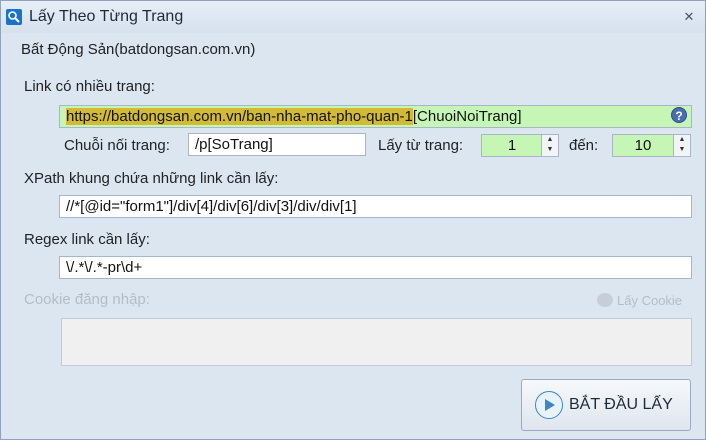 The image size is (706, 440). What do you see at coordinates (375, 267) in the screenshot?
I see `regex-input: \/.*\/.*-pr\d+` at bounding box center [375, 267].